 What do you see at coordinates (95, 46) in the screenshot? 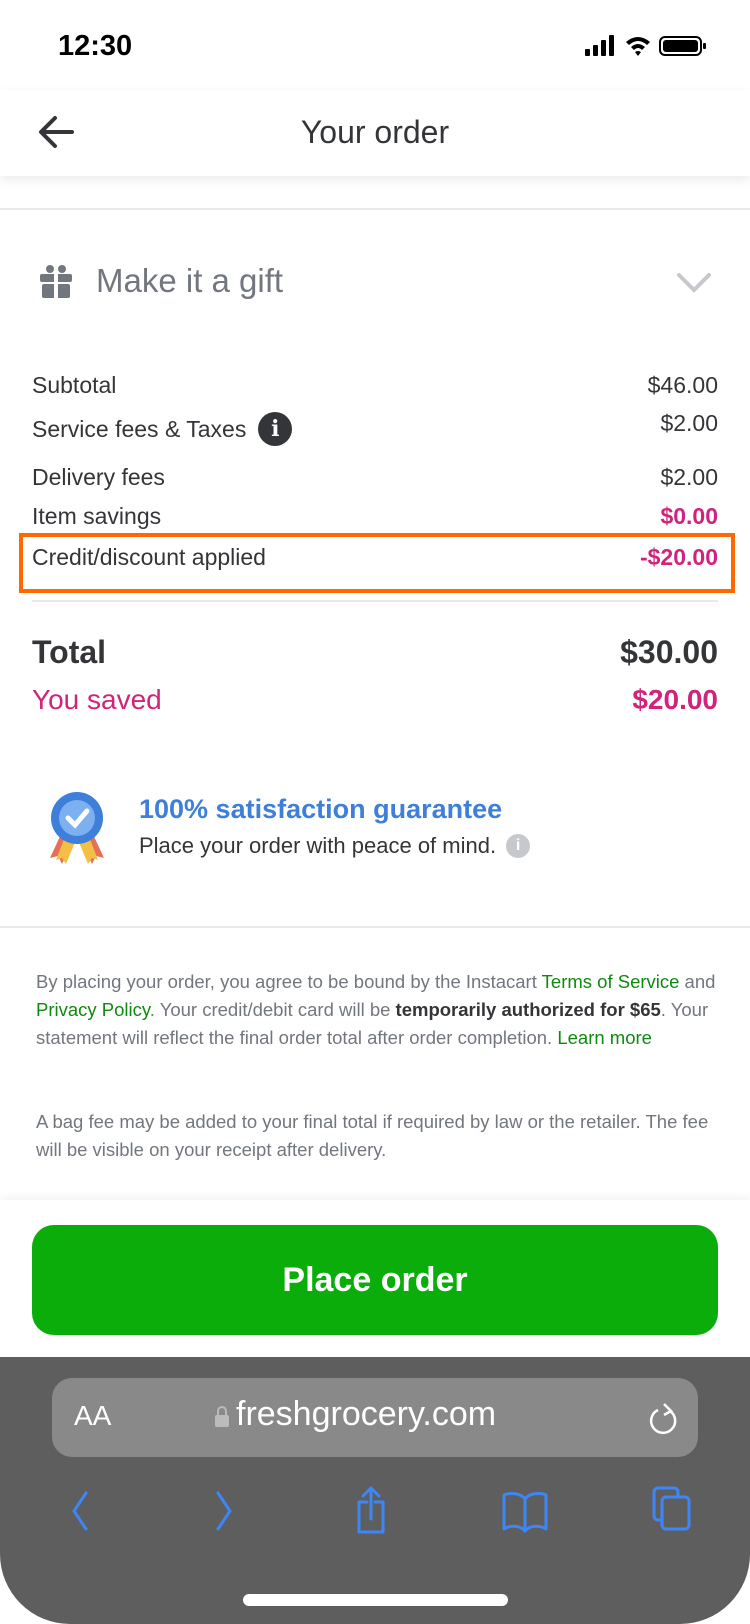
I see `status-time: 12:30` at bounding box center [95, 46].